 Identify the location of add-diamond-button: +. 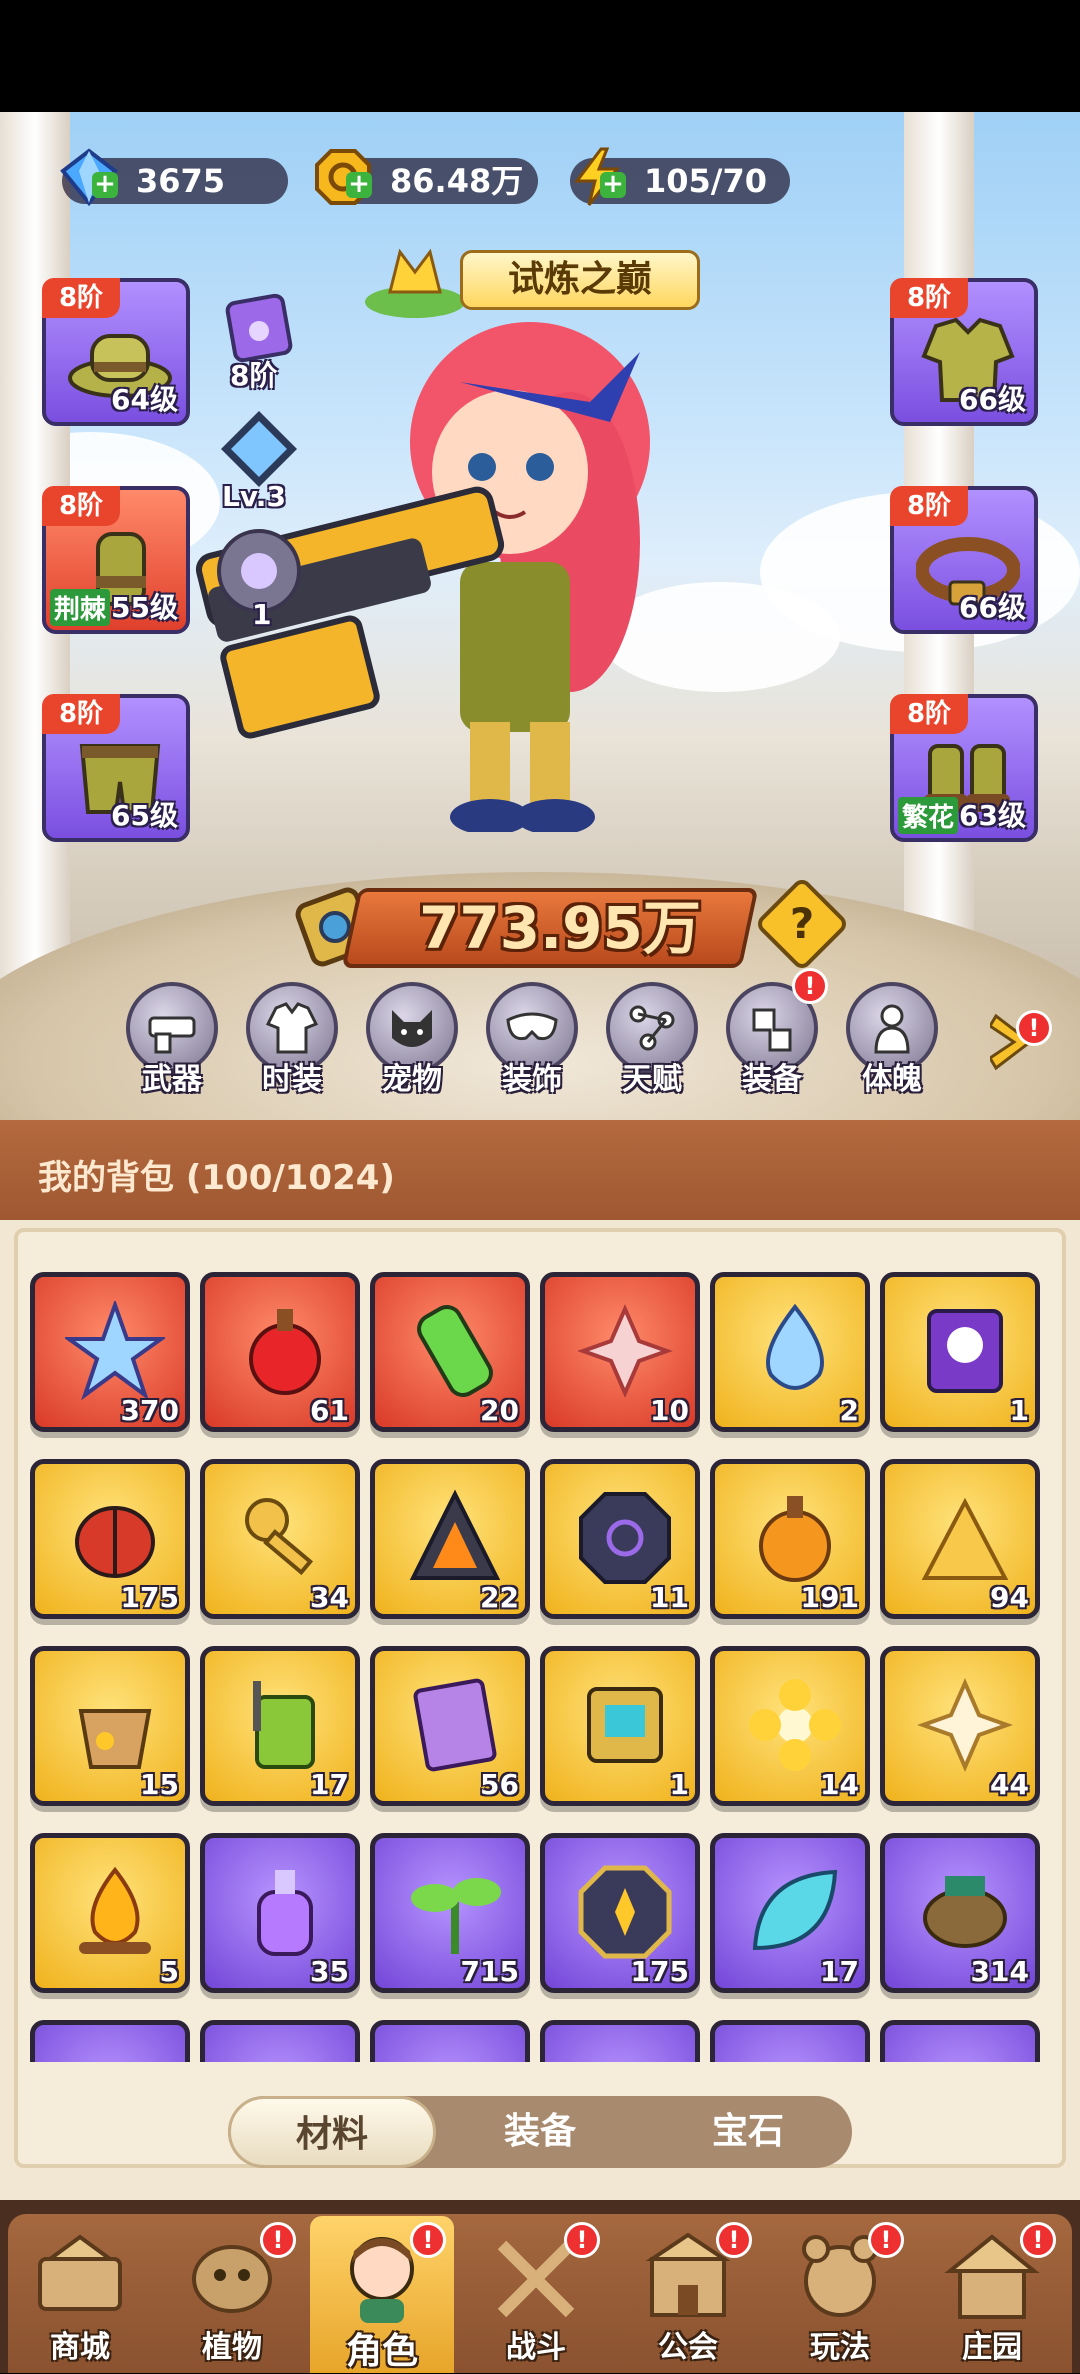
(105, 184).